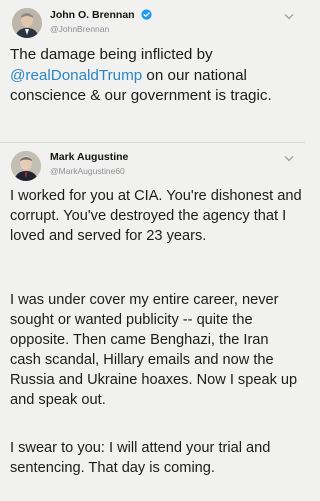 This screenshot has height=501, width=320. I want to click on reply-author-handle: @MarkAugustine60, so click(87, 171).